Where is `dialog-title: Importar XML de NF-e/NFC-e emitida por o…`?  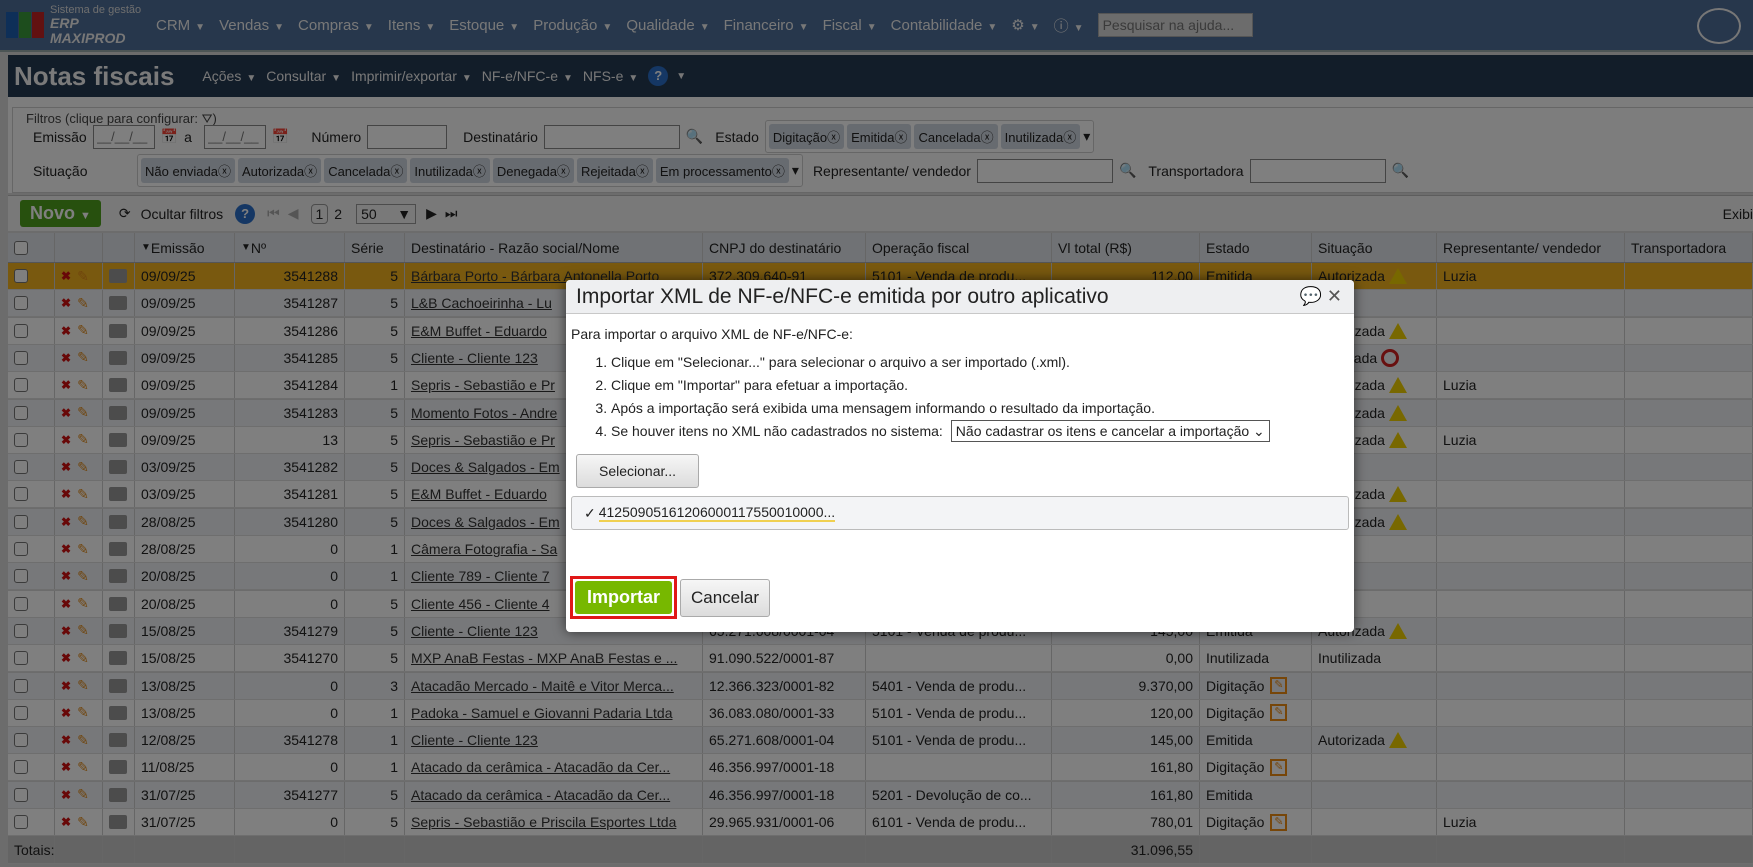
dialog-title: Importar XML de NF-e/NFC-e emitida por o… is located at coordinates (842, 296).